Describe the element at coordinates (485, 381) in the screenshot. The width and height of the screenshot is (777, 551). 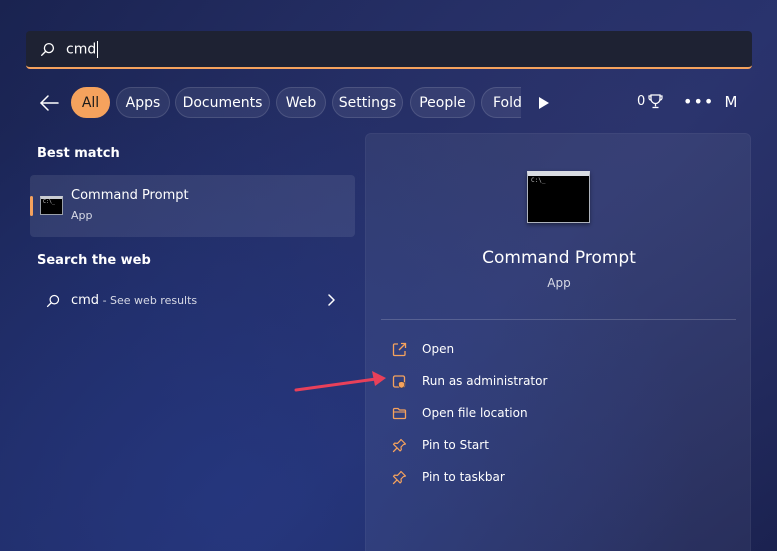
I see `action-run-as-admin-label: Run as administrator` at that location.